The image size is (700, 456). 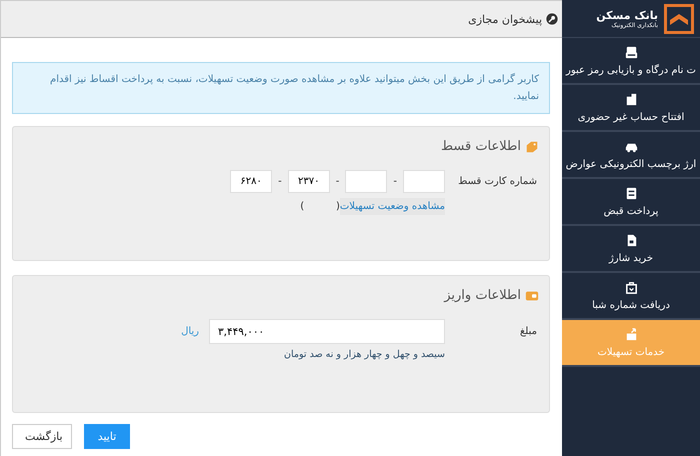 What do you see at coordinates (251, 181) in the screenshot?
I see `card-number-field: ۶۲۸۰` at bounding box center [251, 181].